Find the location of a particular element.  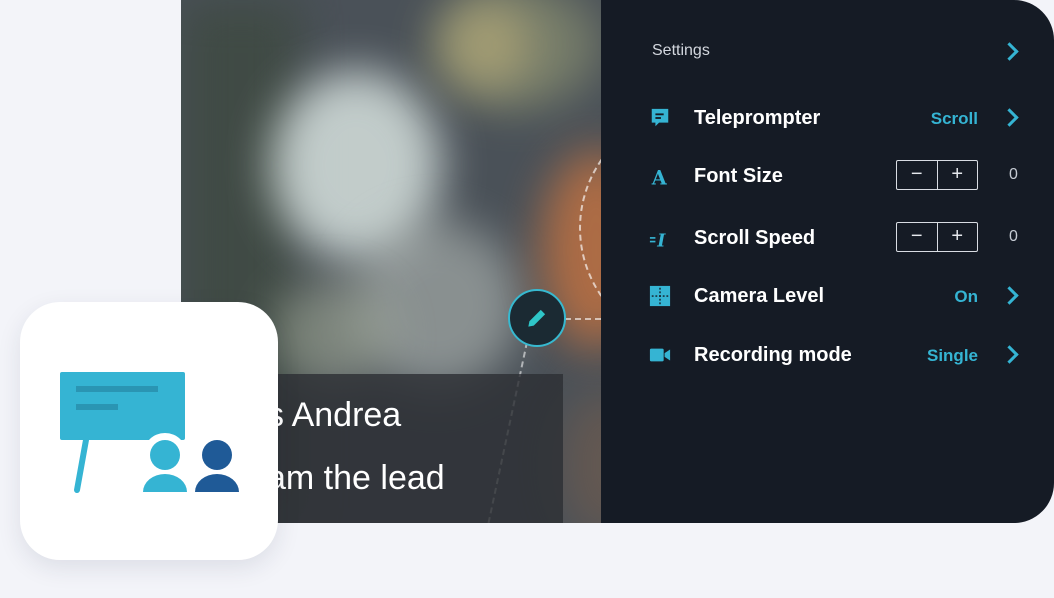

font-size-icon: A is located at coordinates (659, 176).